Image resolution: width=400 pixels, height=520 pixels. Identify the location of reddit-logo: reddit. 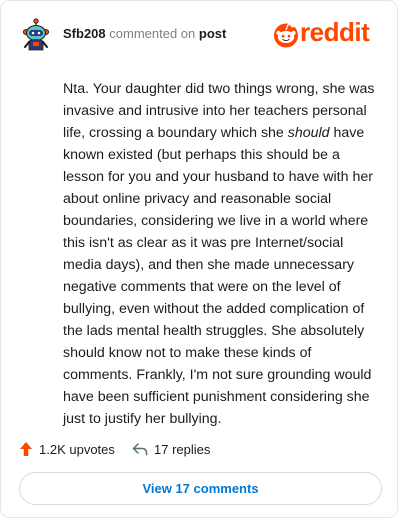
(327, 33).